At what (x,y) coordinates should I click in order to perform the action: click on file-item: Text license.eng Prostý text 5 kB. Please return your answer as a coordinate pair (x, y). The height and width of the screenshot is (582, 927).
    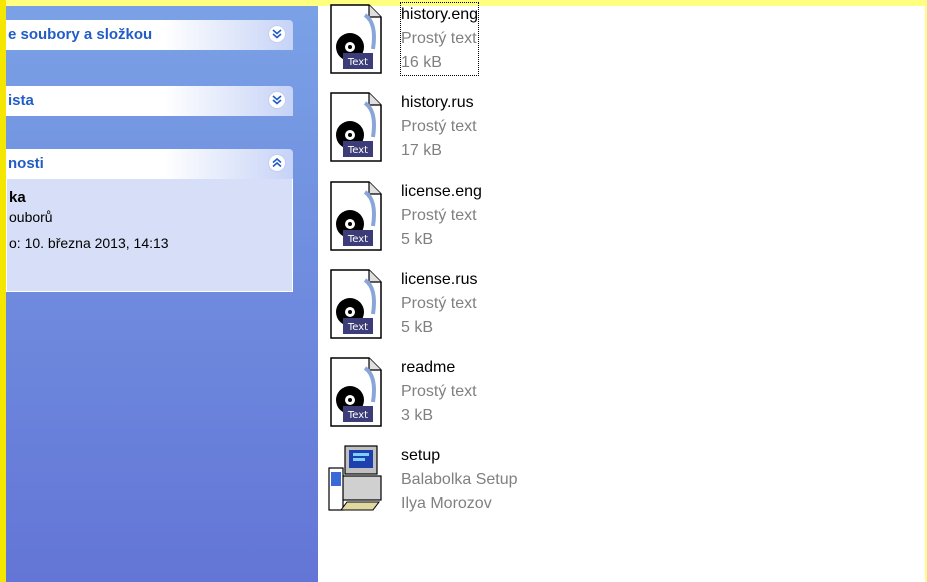
    Looking at the image, I should click on (455, 220).